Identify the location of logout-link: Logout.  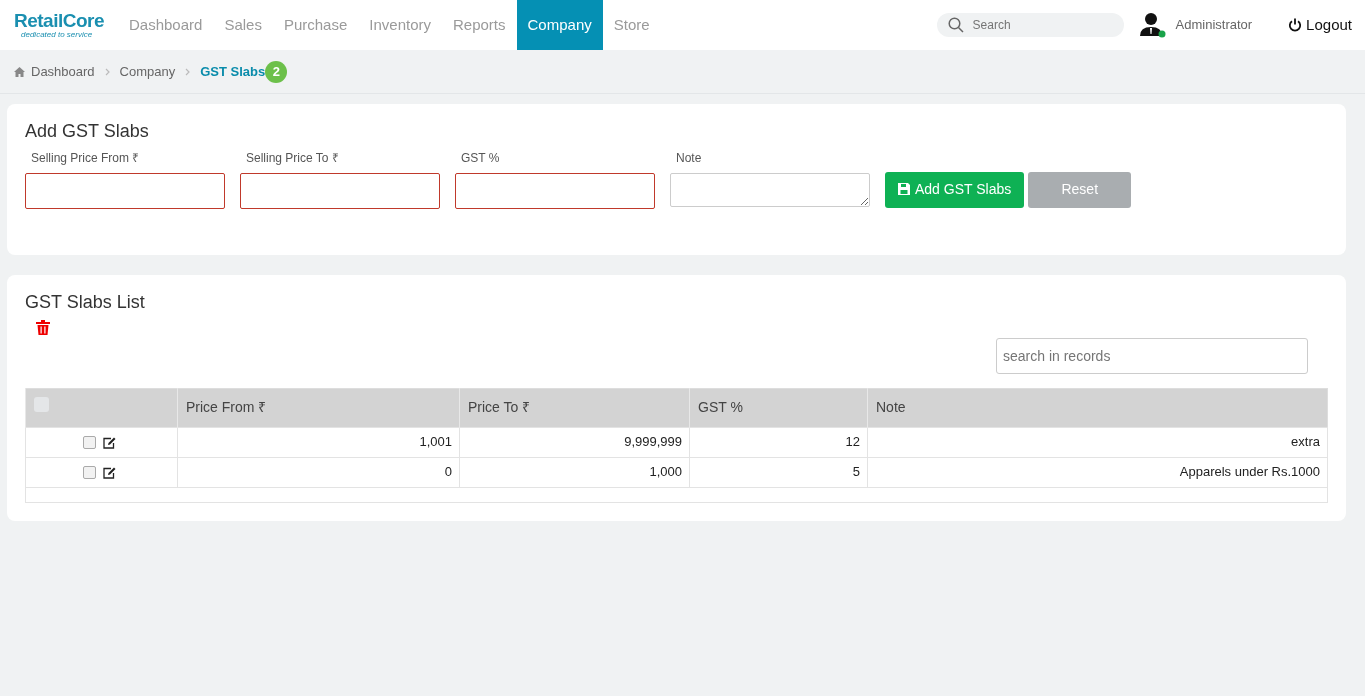
(1320, 25).